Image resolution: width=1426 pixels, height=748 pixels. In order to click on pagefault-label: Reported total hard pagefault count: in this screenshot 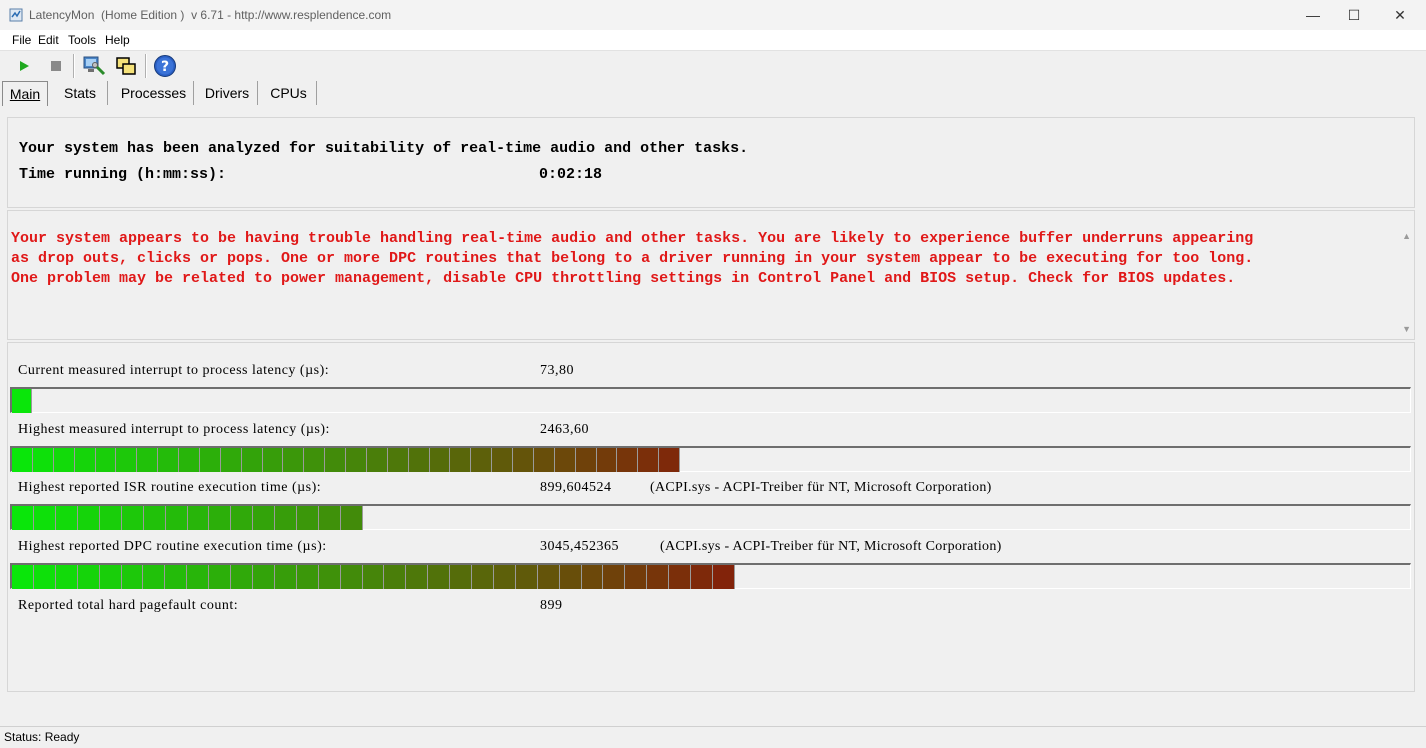, I will do `click(128, 605)`.